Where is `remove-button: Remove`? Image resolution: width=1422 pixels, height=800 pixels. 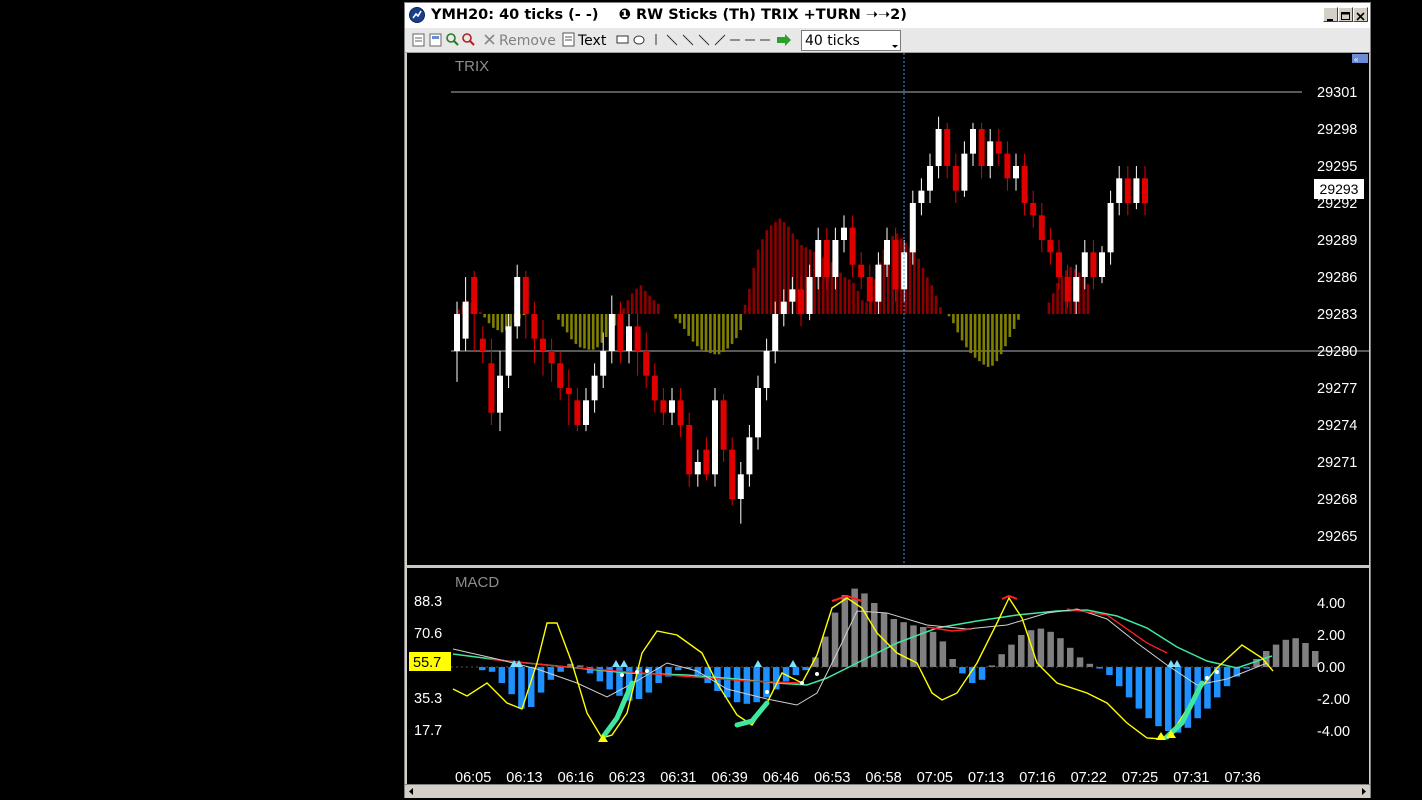 remove-button: Remove is located at coordinates (527, 41).